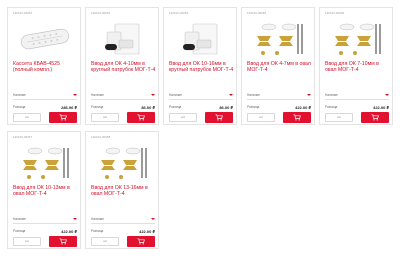 Image resolution: width=400 pixels, height=260 pixels. What do you see at coordinates (23, 137) in the screenshot?
I see `product-sku: 120100-00057` at bounding box center [23, 137].